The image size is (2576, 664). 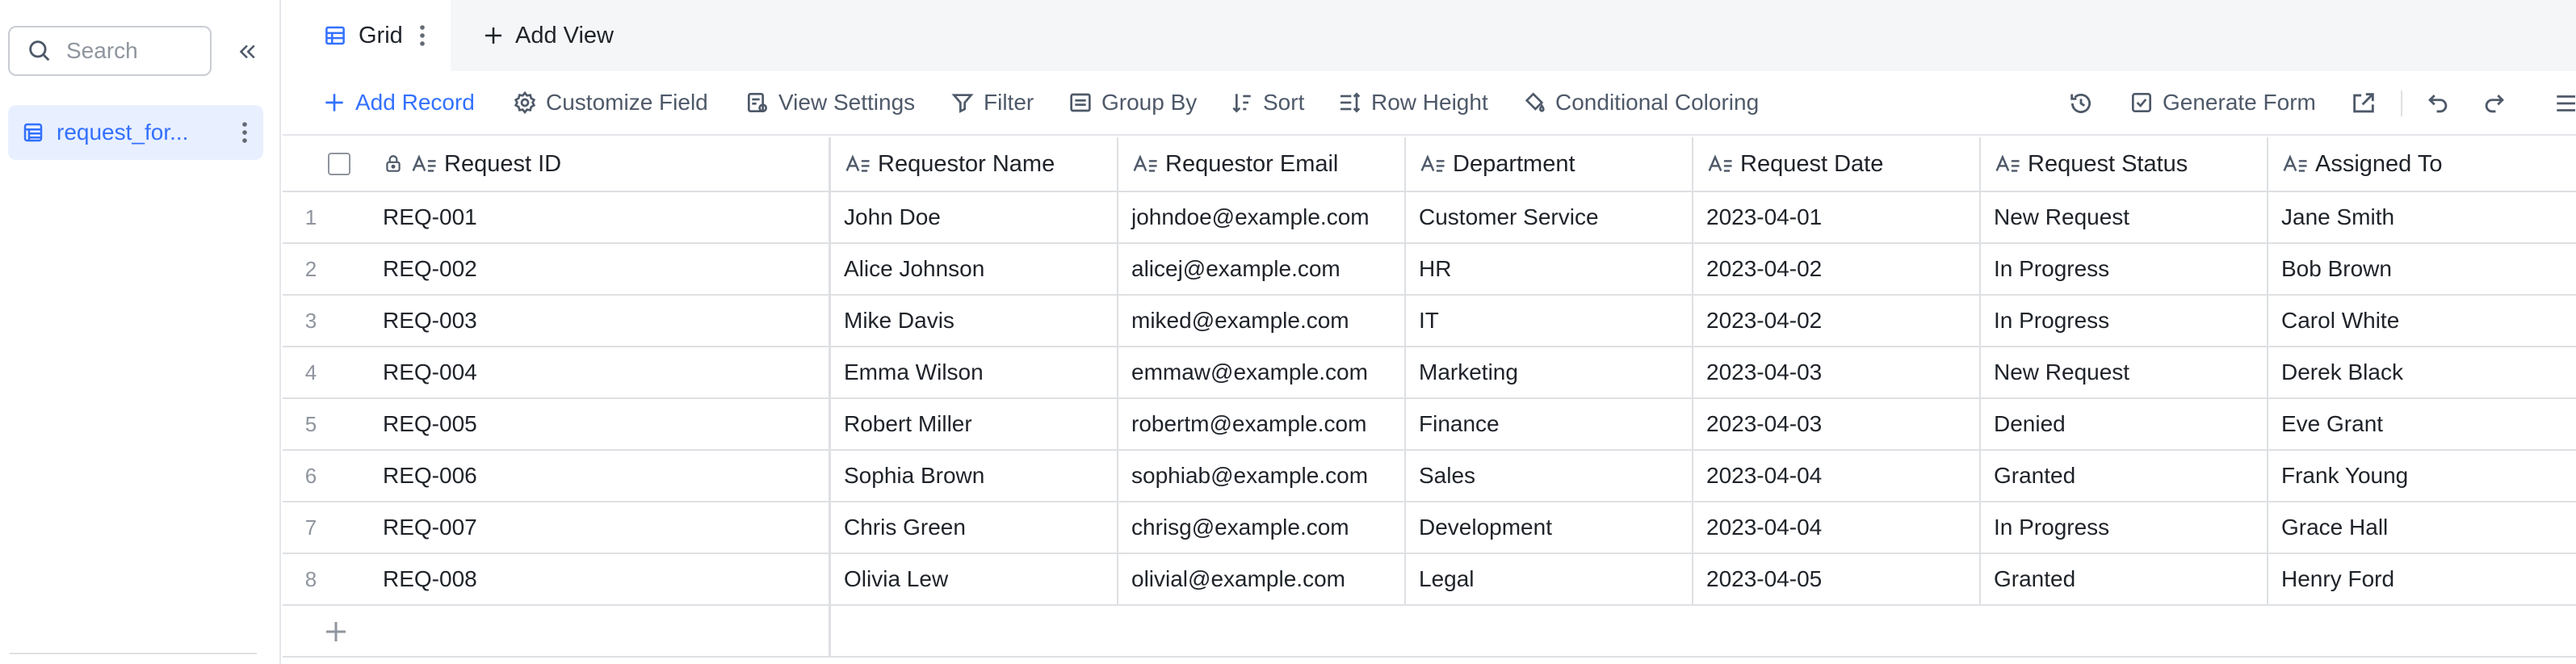 I want to click on table-cell: Finance, so click(x=1549, y=424).